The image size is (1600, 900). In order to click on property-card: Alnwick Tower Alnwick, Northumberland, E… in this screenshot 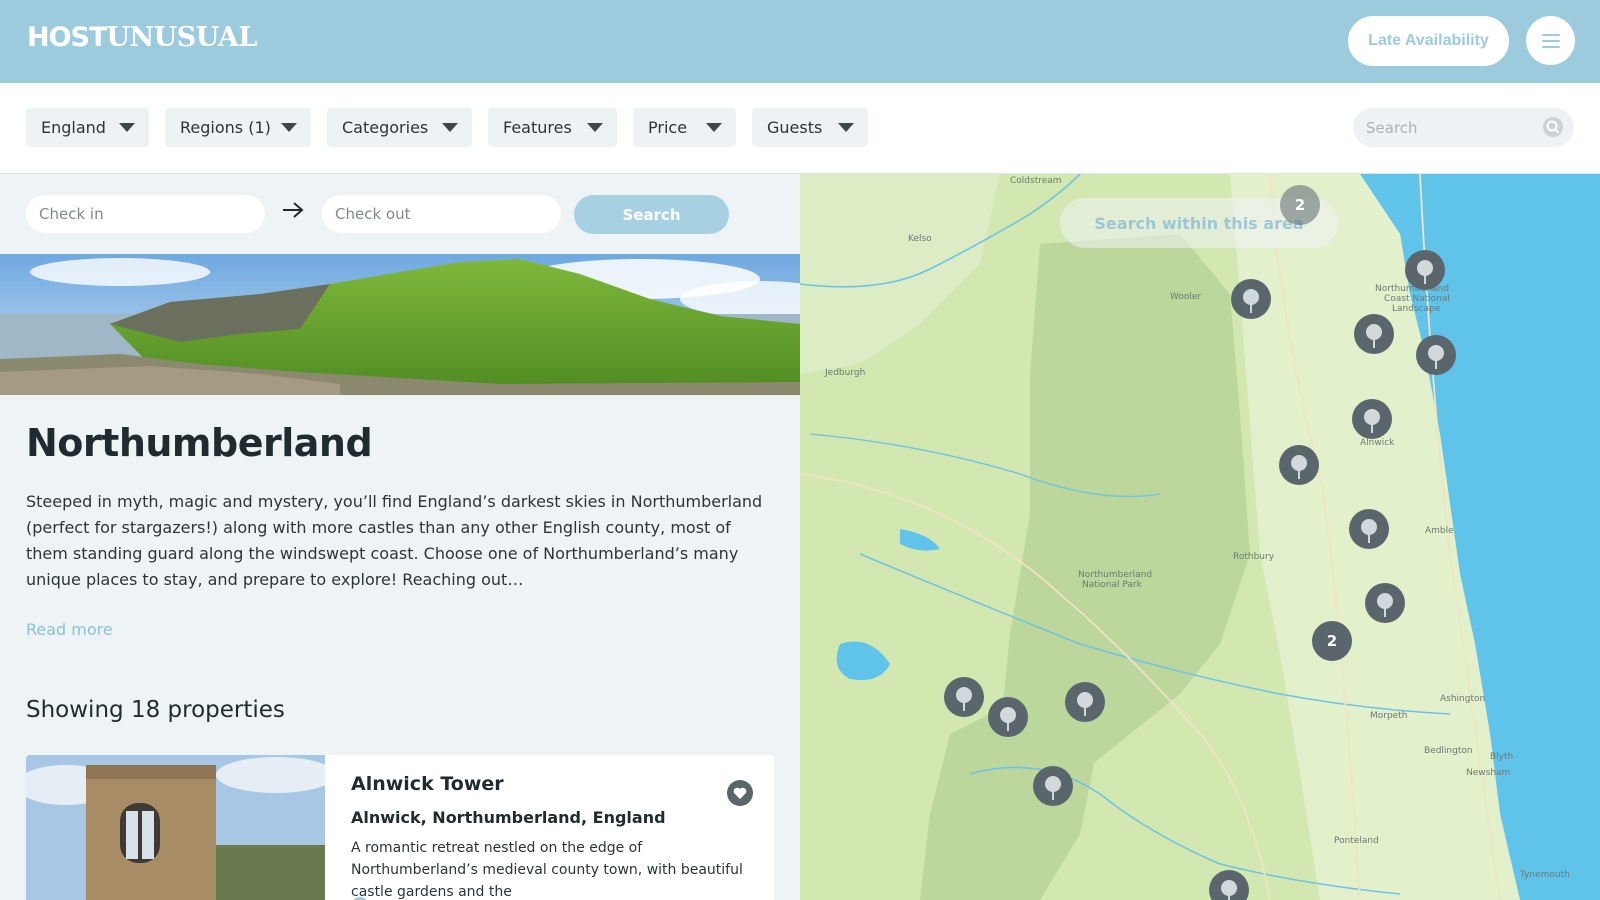, I will do `click(400, 827)`.